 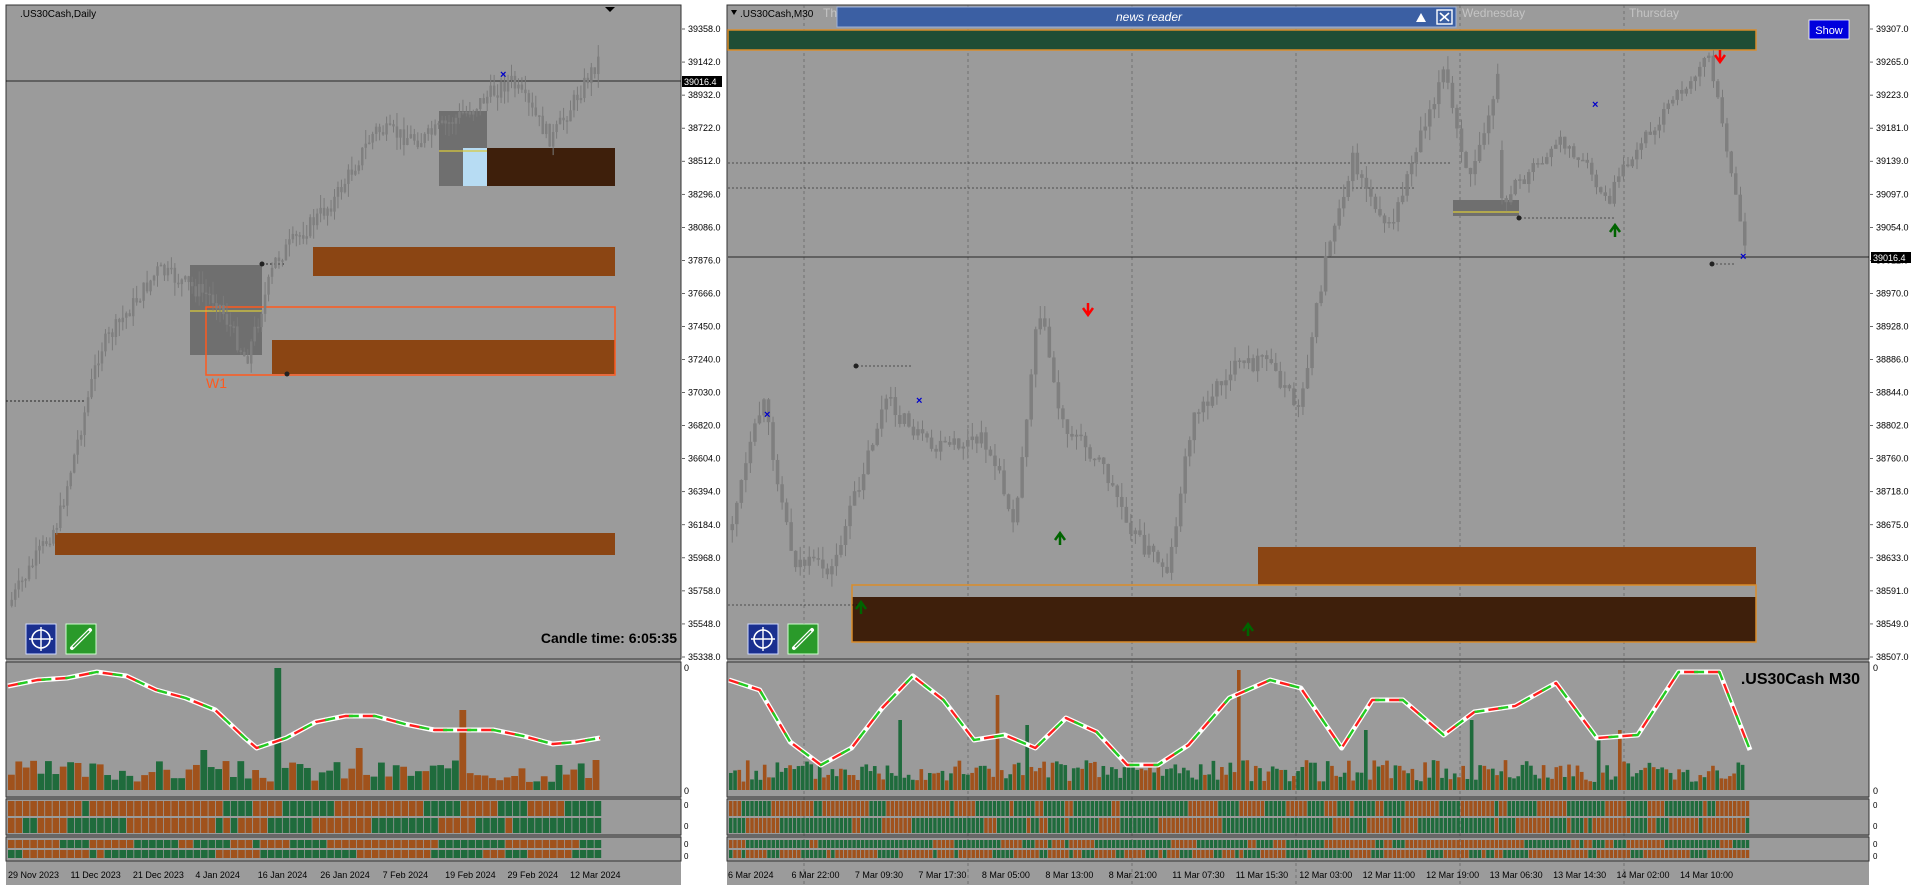 What do you see at coordinates (216, 383) in the screenshot?
I see `left-w1-label: W1` at bounding box center [216, 383].